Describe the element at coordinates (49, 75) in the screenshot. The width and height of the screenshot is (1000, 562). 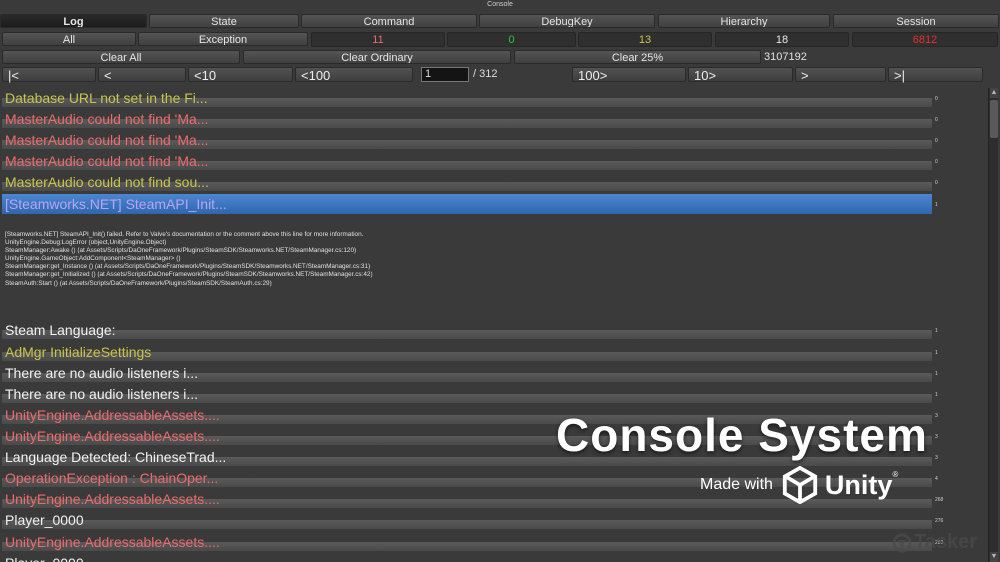
I see `page-first-button: |<` at that location.